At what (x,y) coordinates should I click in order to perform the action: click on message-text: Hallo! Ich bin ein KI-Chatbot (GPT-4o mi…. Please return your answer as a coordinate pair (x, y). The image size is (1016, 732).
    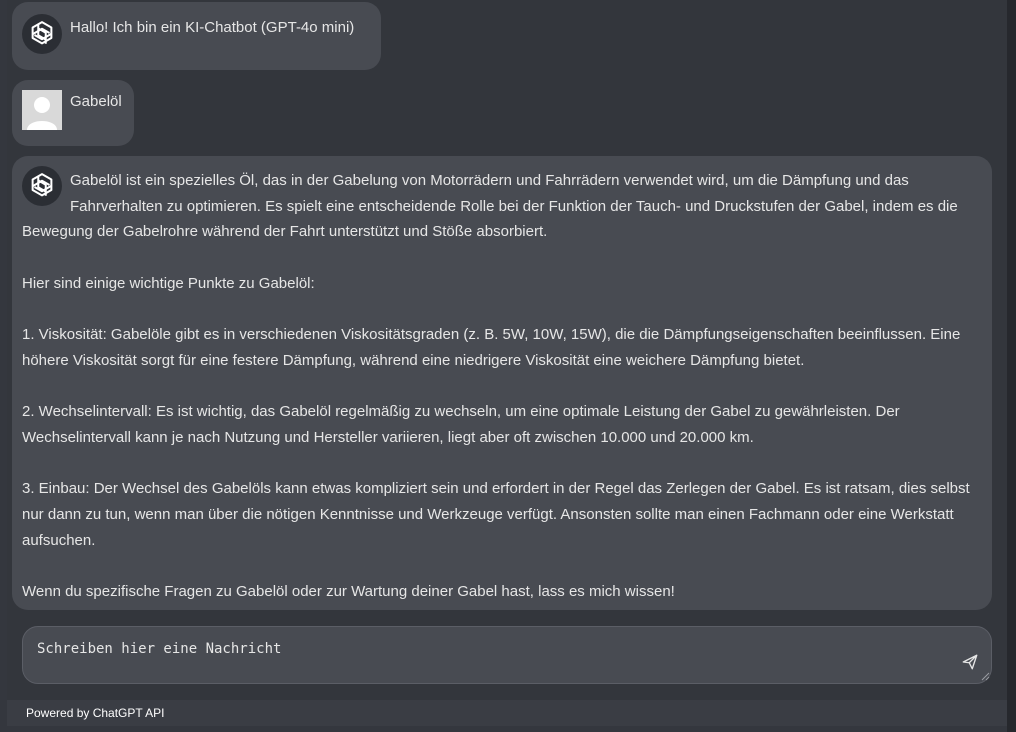
    Looking at the image, I should click on (212, 27).